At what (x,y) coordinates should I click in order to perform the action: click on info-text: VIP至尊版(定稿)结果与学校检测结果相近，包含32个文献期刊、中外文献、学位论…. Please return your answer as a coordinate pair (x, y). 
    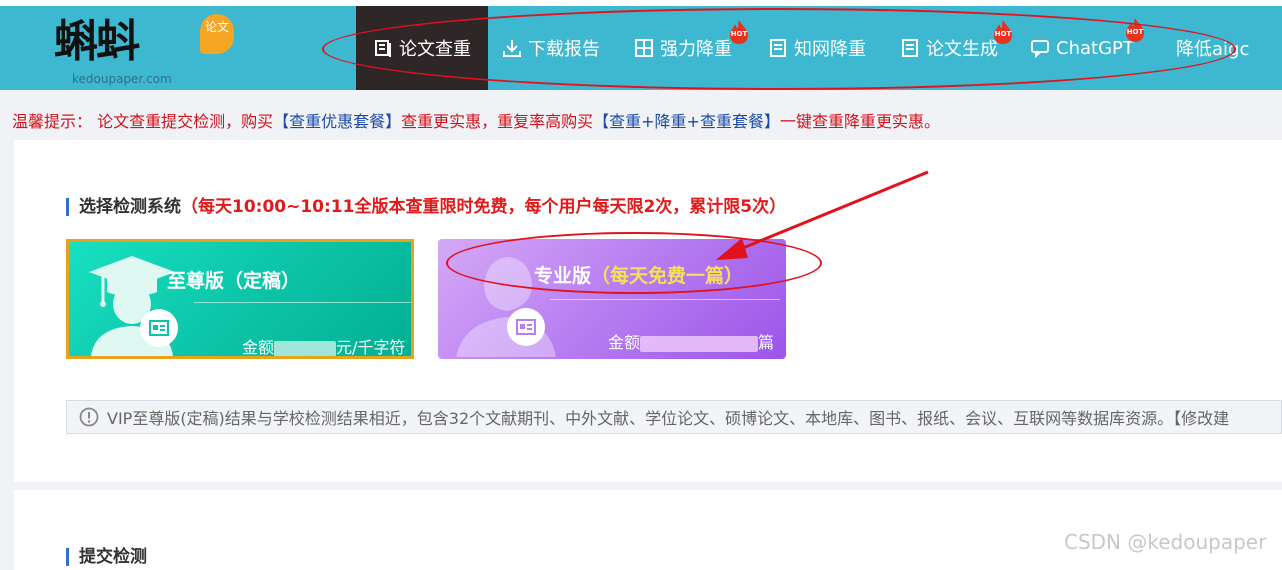
    Looking at the image, I should click on (668, 418).